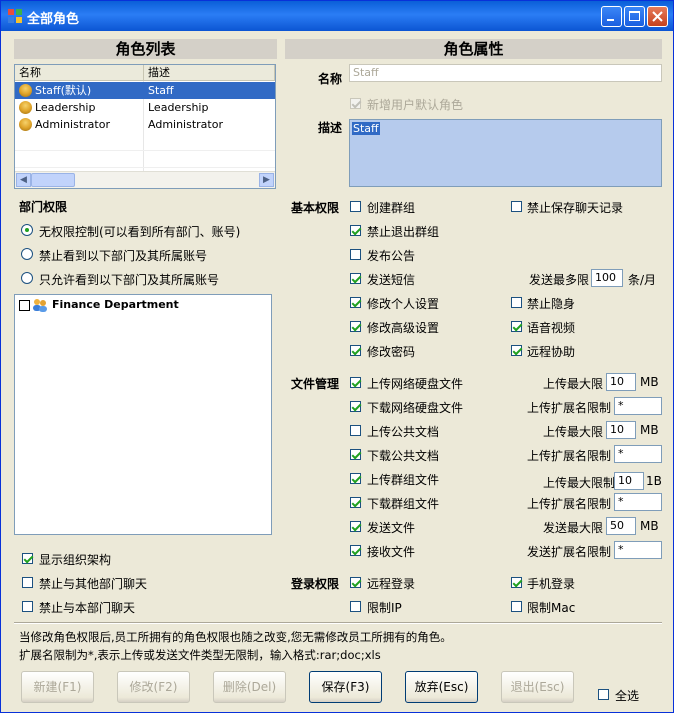  Describe the element at coordinates (330, 128) in the screenshot. I see `description-label: 描述` at that location.